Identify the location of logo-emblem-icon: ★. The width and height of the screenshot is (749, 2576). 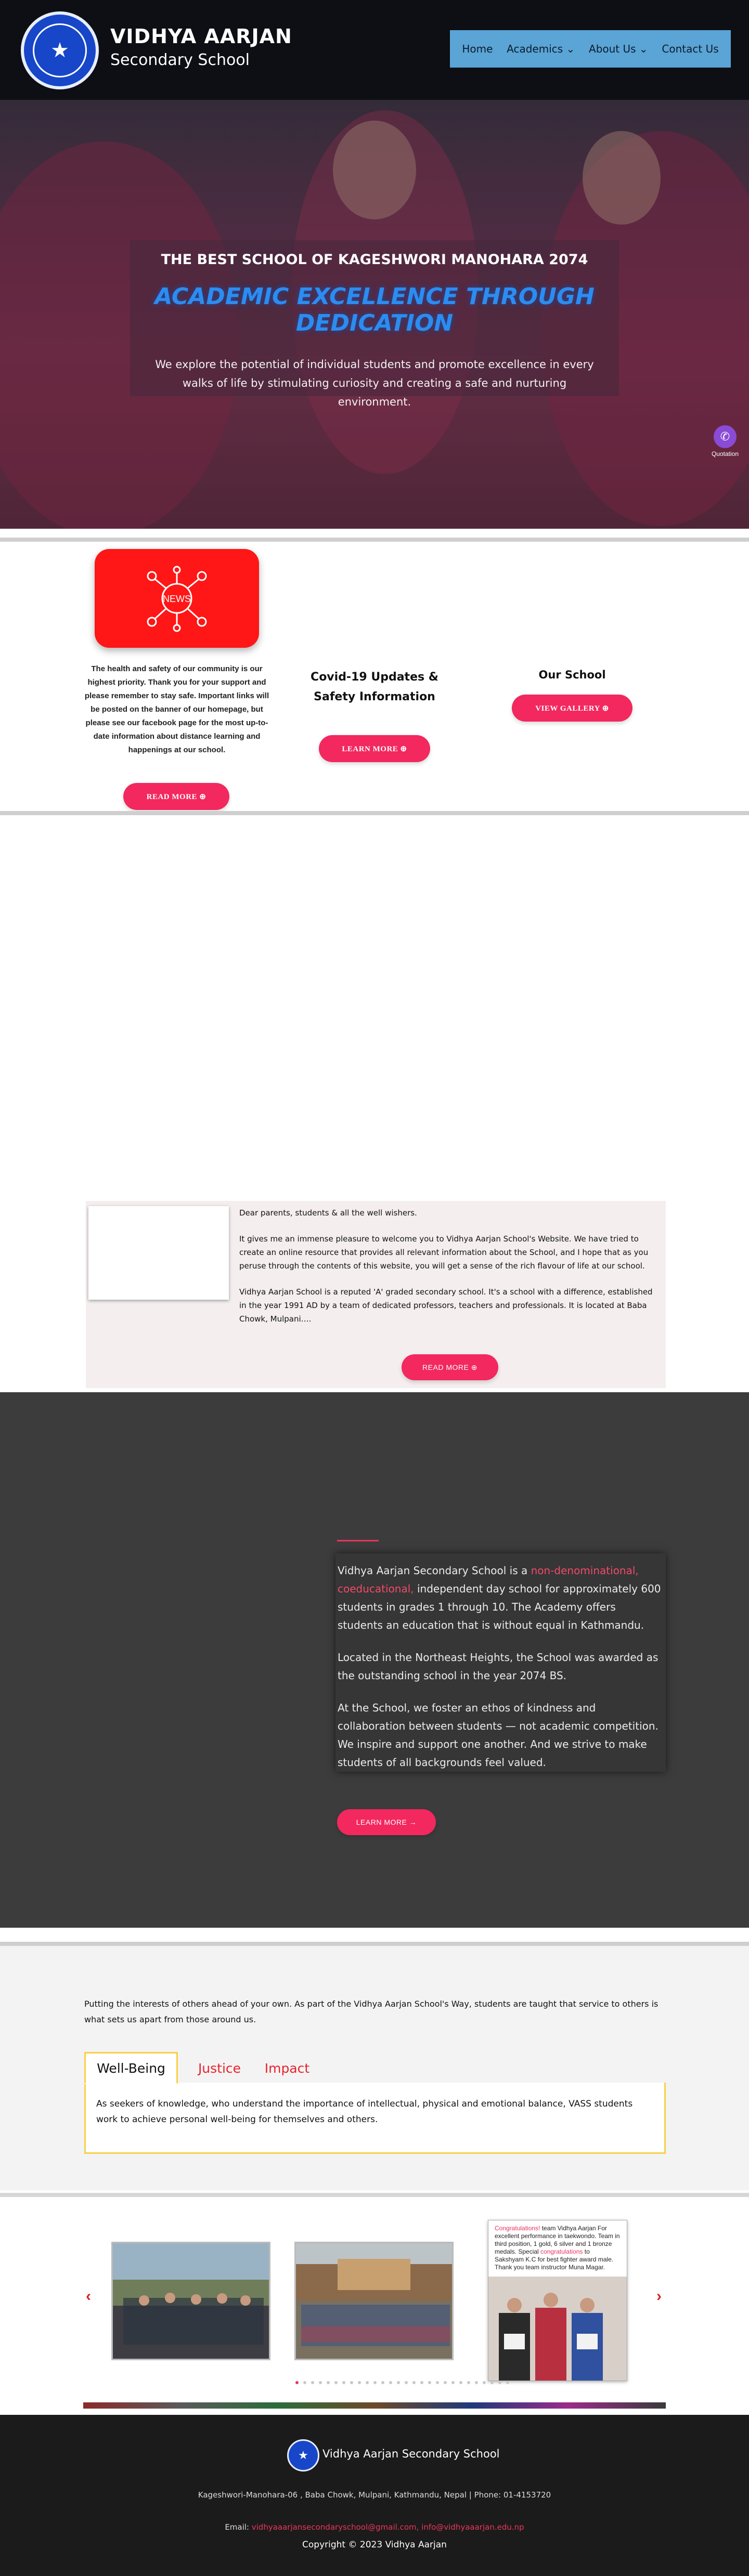
(60, 50).